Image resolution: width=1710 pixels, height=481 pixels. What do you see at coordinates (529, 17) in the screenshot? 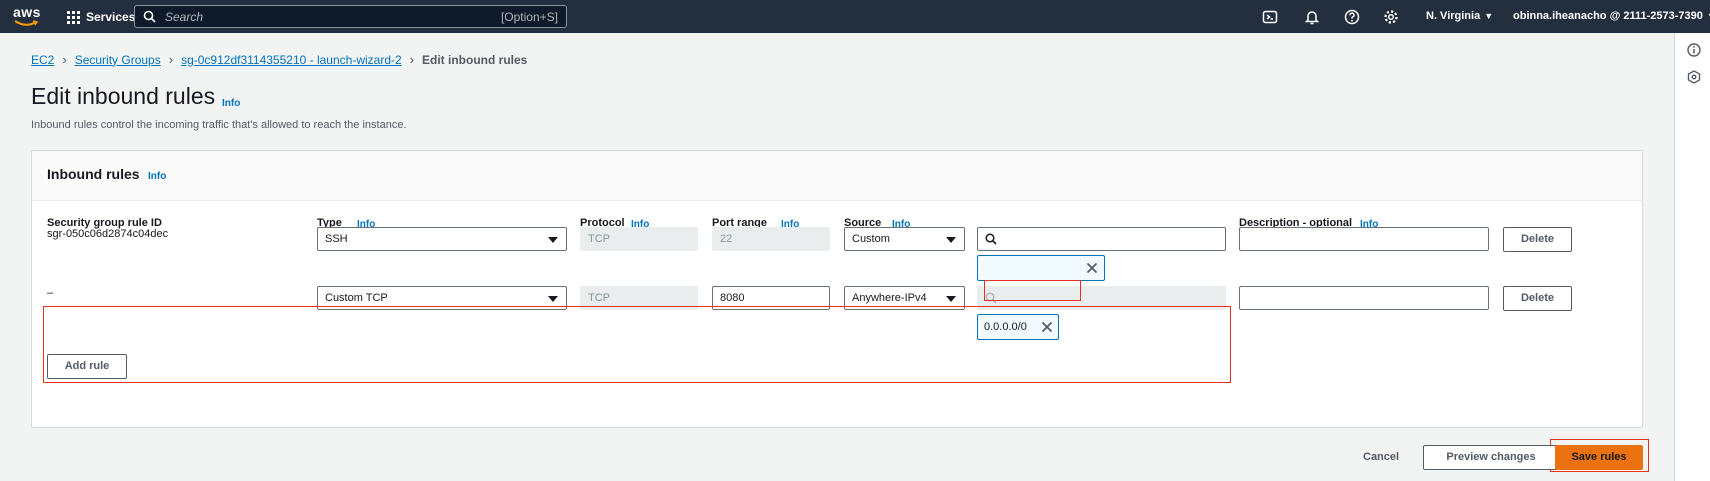
I see `search-shortcut-hint: [Option+S]` at bounding box center [529, 17].